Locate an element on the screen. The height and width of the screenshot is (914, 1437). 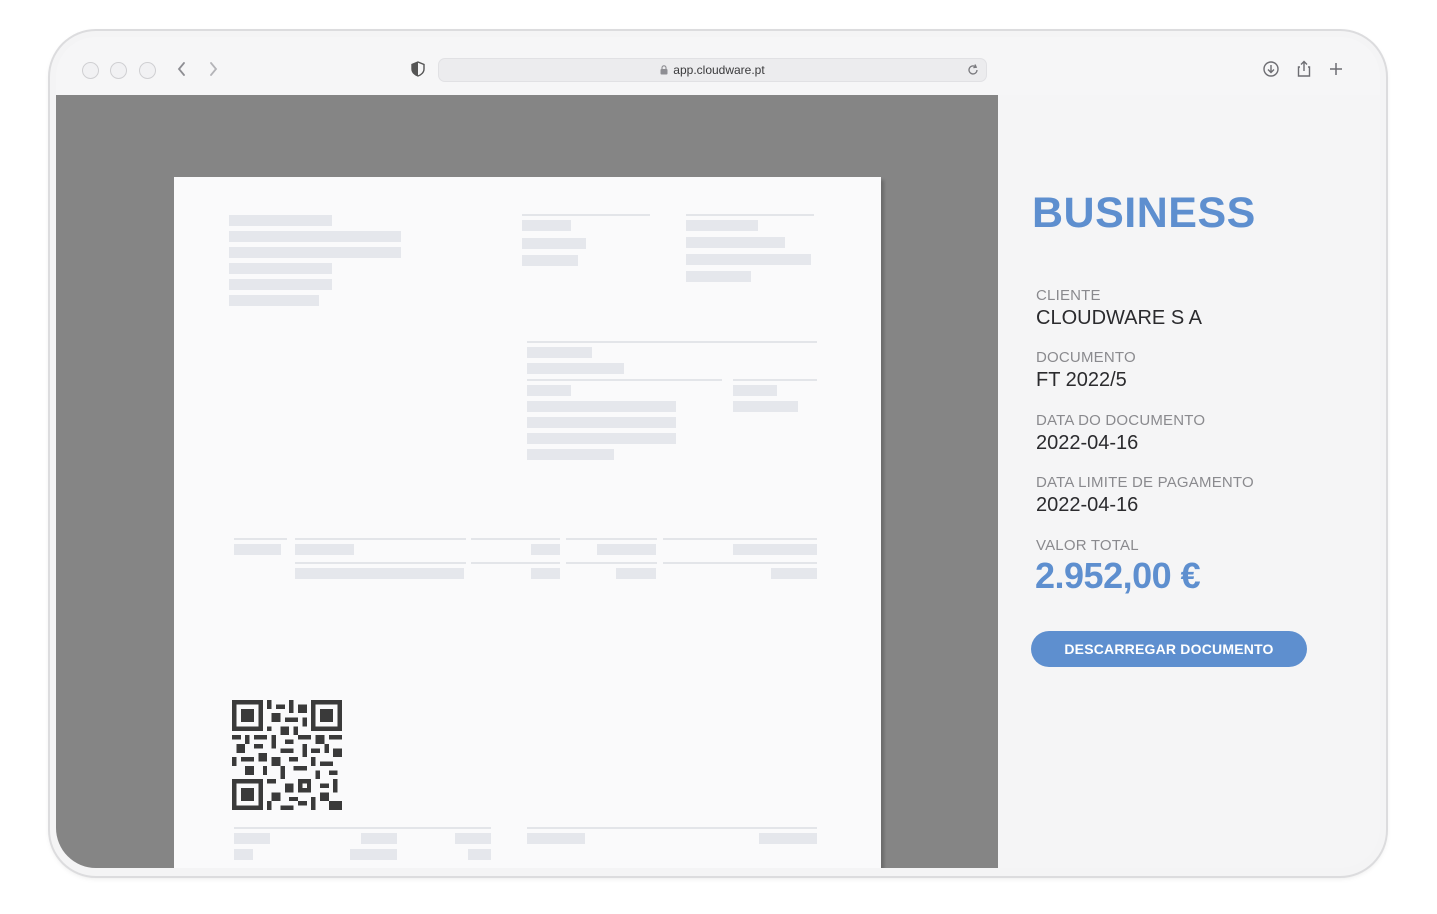
download-icon is located at coordinates (1271, 69).